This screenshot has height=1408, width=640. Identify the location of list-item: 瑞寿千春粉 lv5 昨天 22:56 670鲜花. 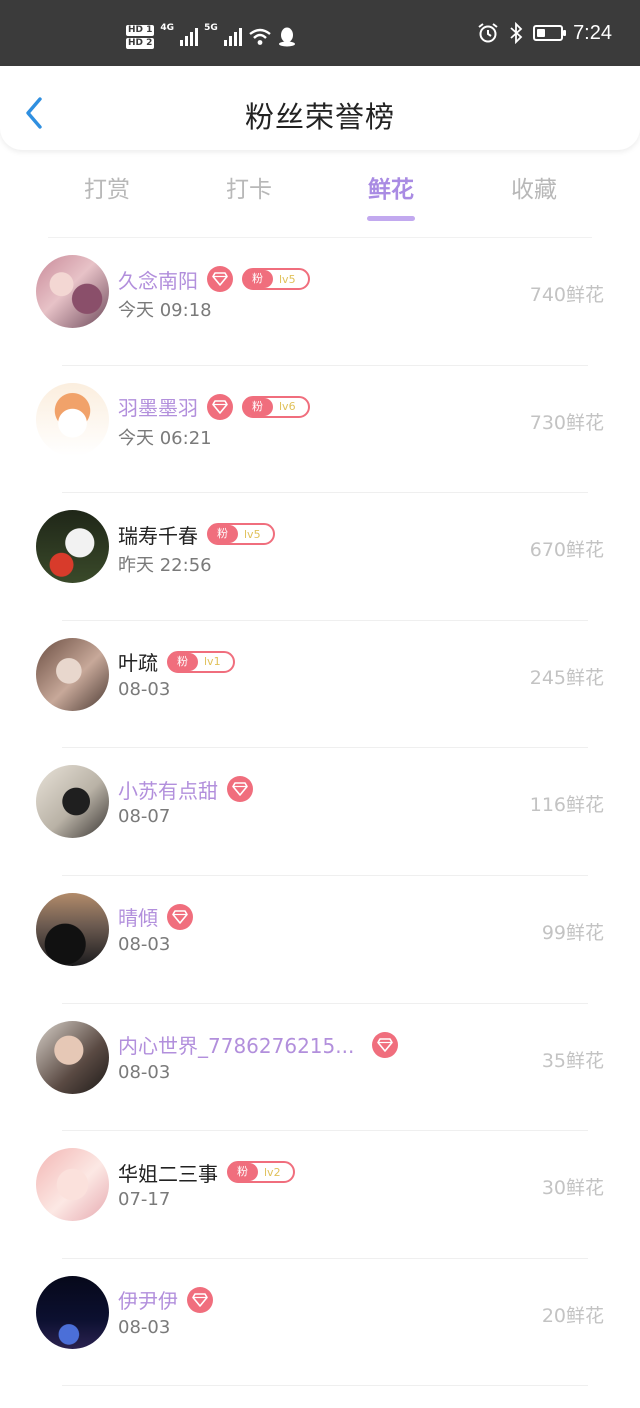
(320, 557).